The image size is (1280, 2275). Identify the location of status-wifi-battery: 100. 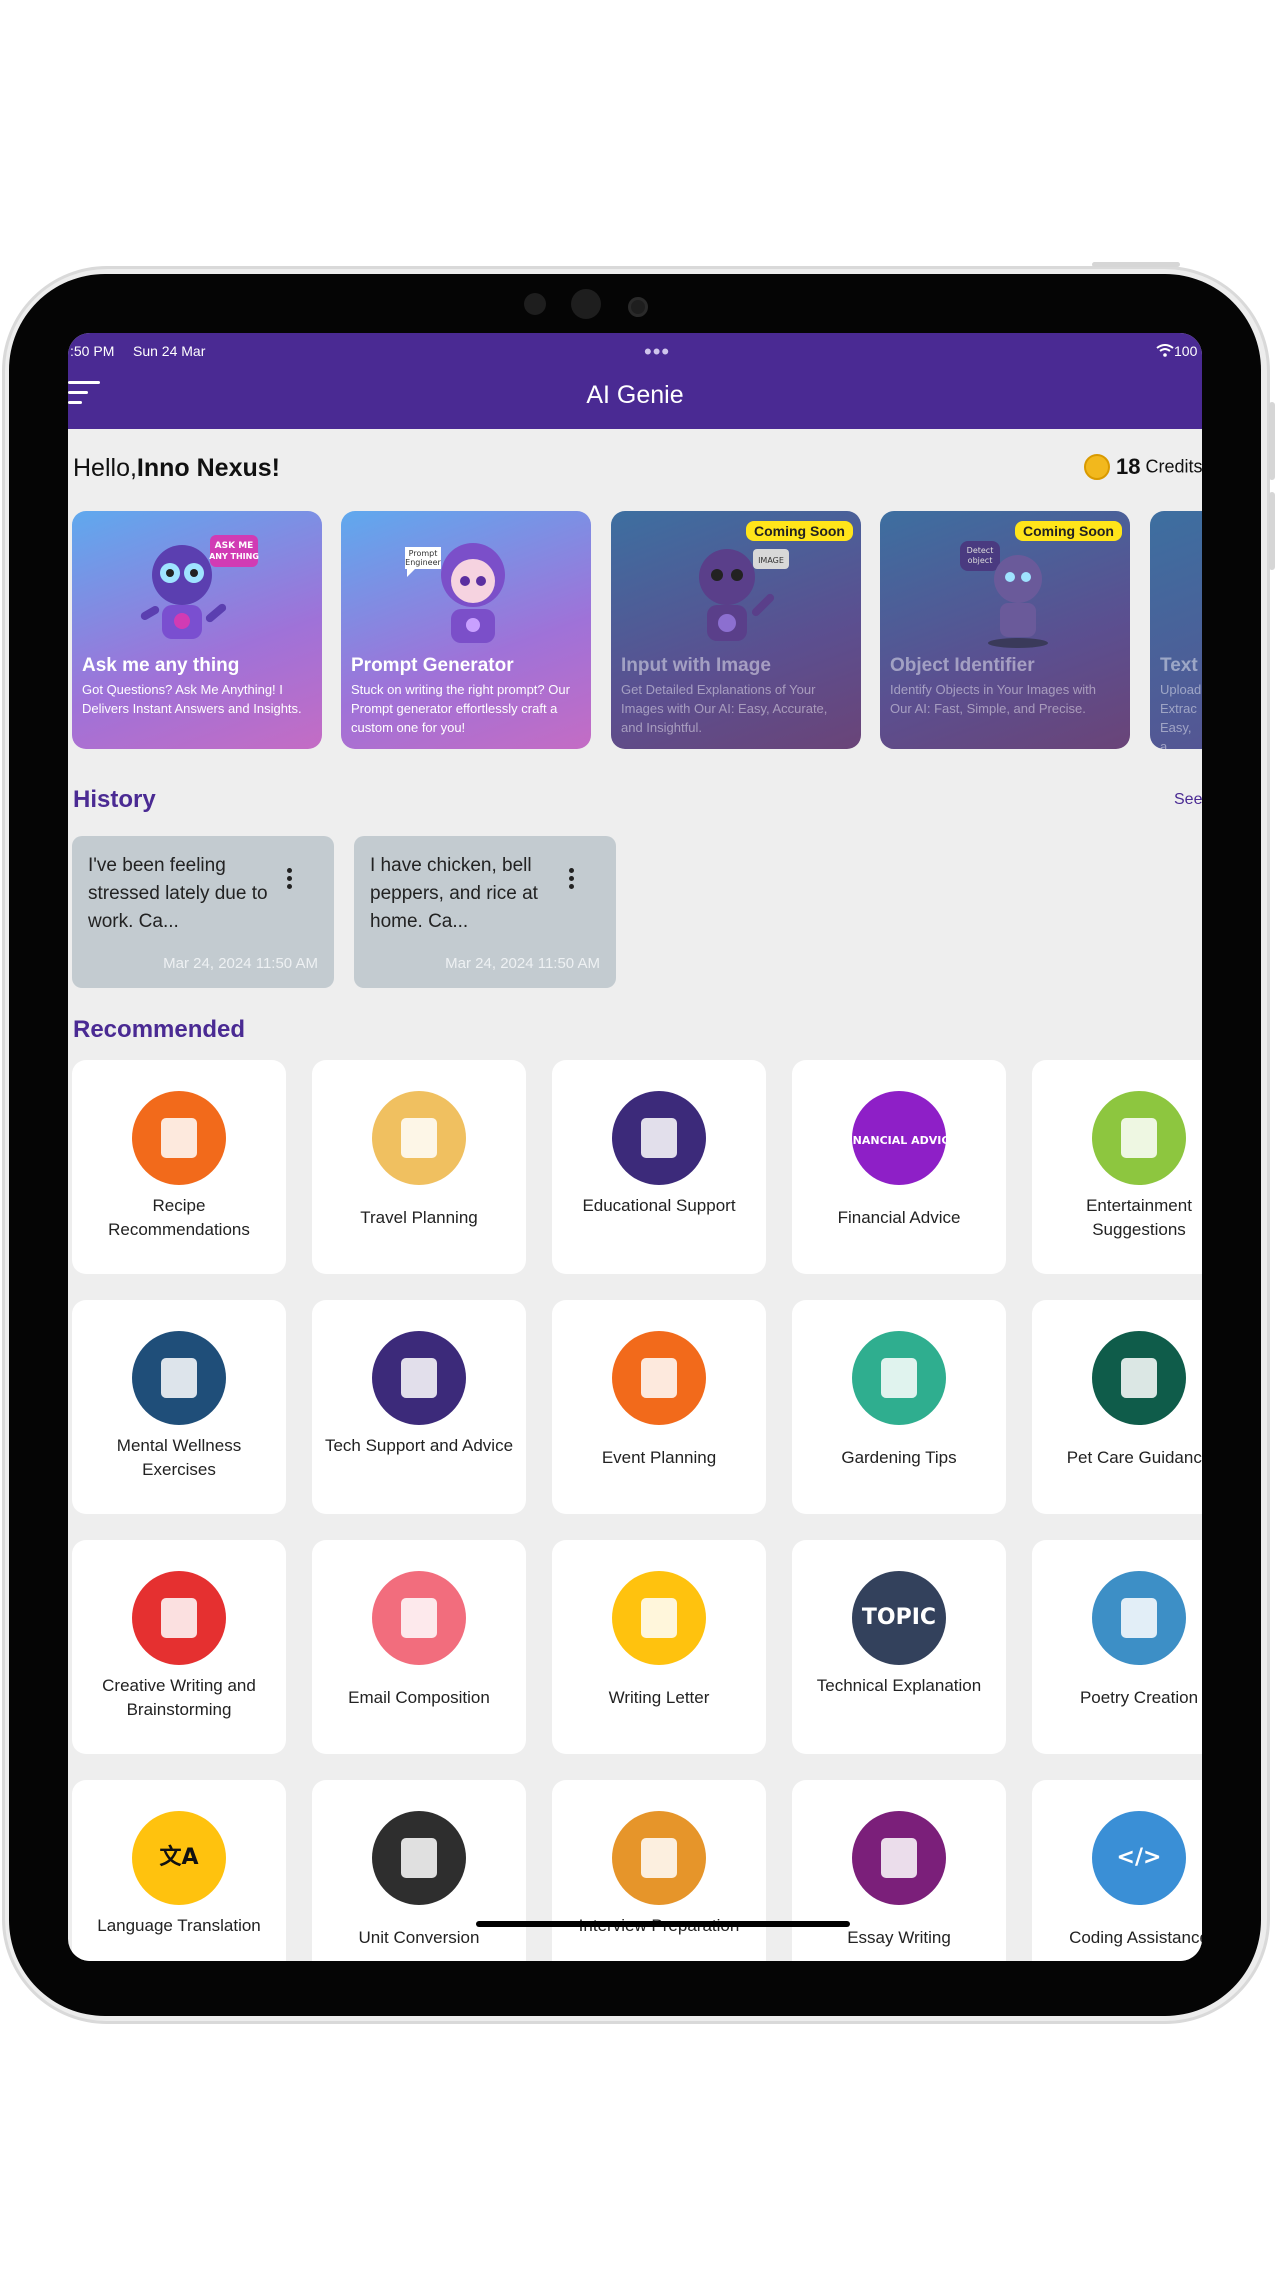
(1176, 351).